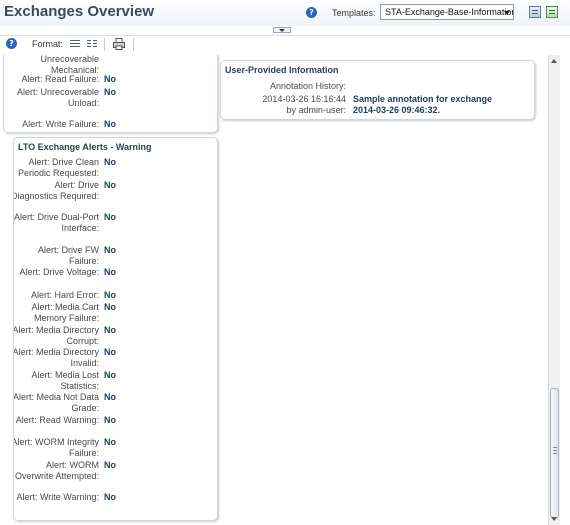 Image resolution: width=570 pixels, height=525 pixels. I want to click on panel-title: LTO Exchange Alerts - Warning, so click(85, 147).